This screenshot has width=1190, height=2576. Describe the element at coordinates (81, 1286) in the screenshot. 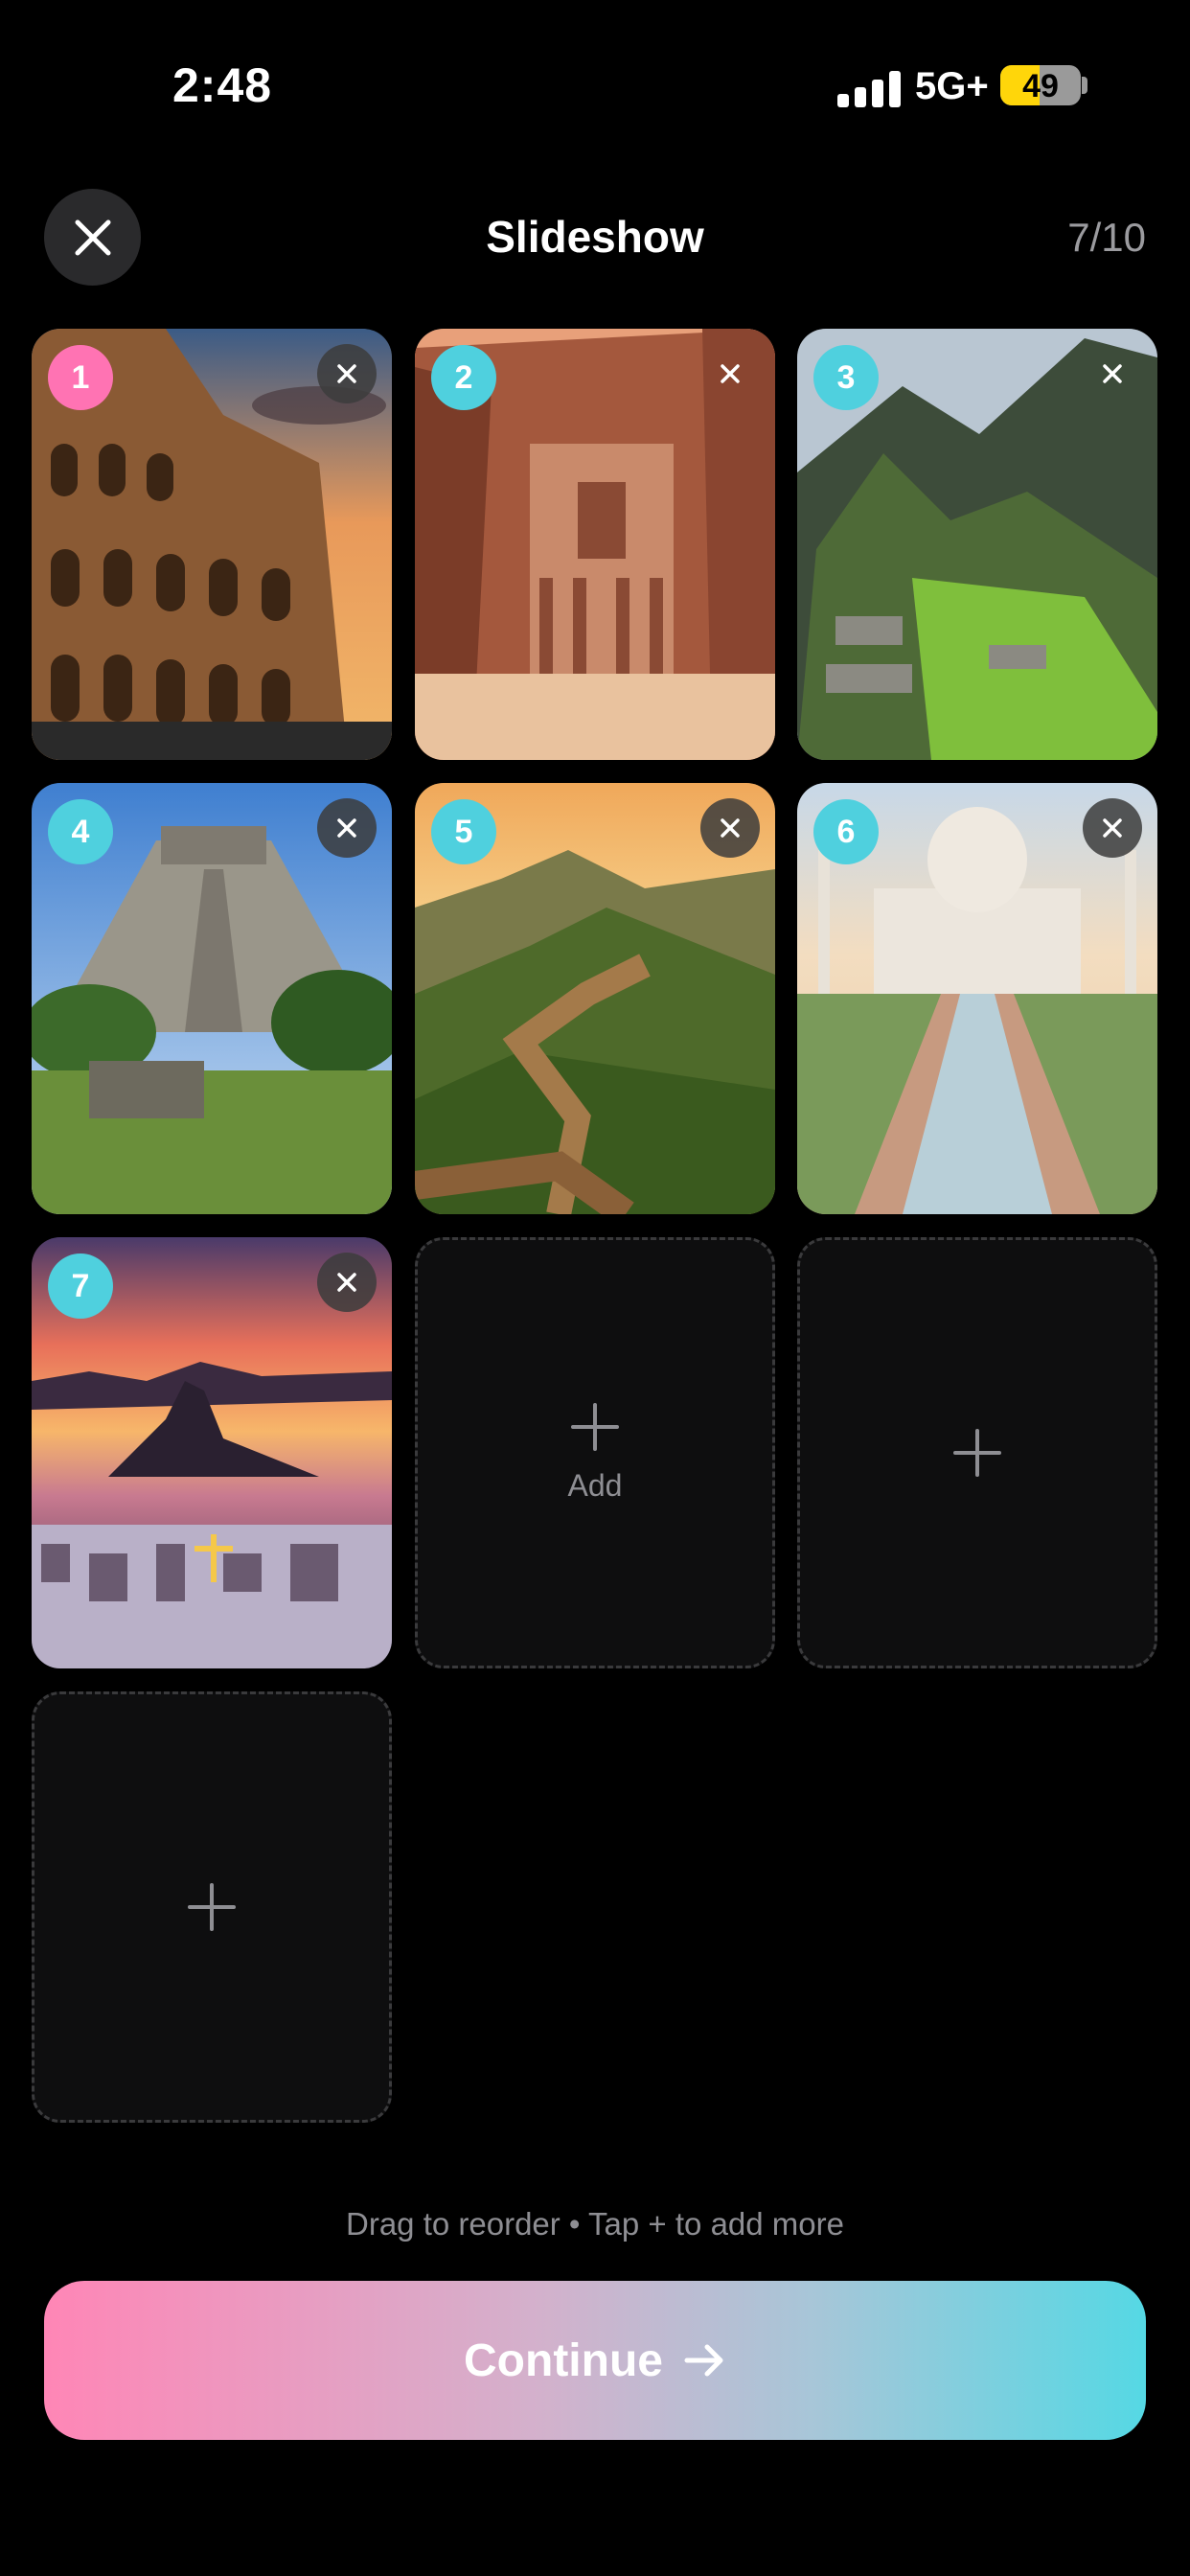

I see `slide-order-badge: 7` at that location.